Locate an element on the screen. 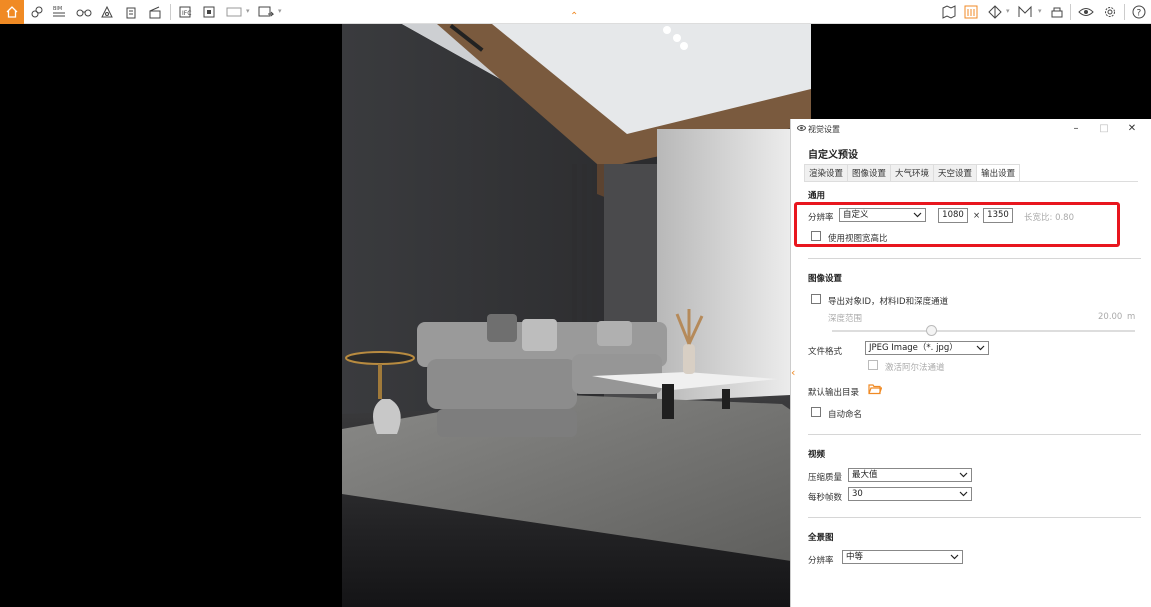 Image resolution: width=1151 pixels, height=607 pixels. library-icon is located at coordinates (971, 12).